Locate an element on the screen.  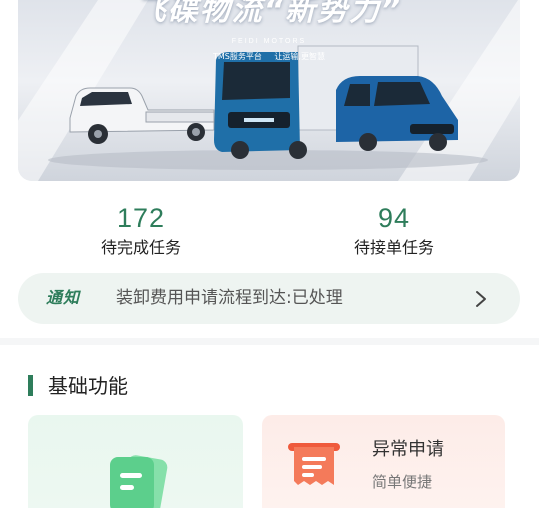
function-card-exception-apply: 异常申请 简单便捷 is located at coordinates (383, 461).